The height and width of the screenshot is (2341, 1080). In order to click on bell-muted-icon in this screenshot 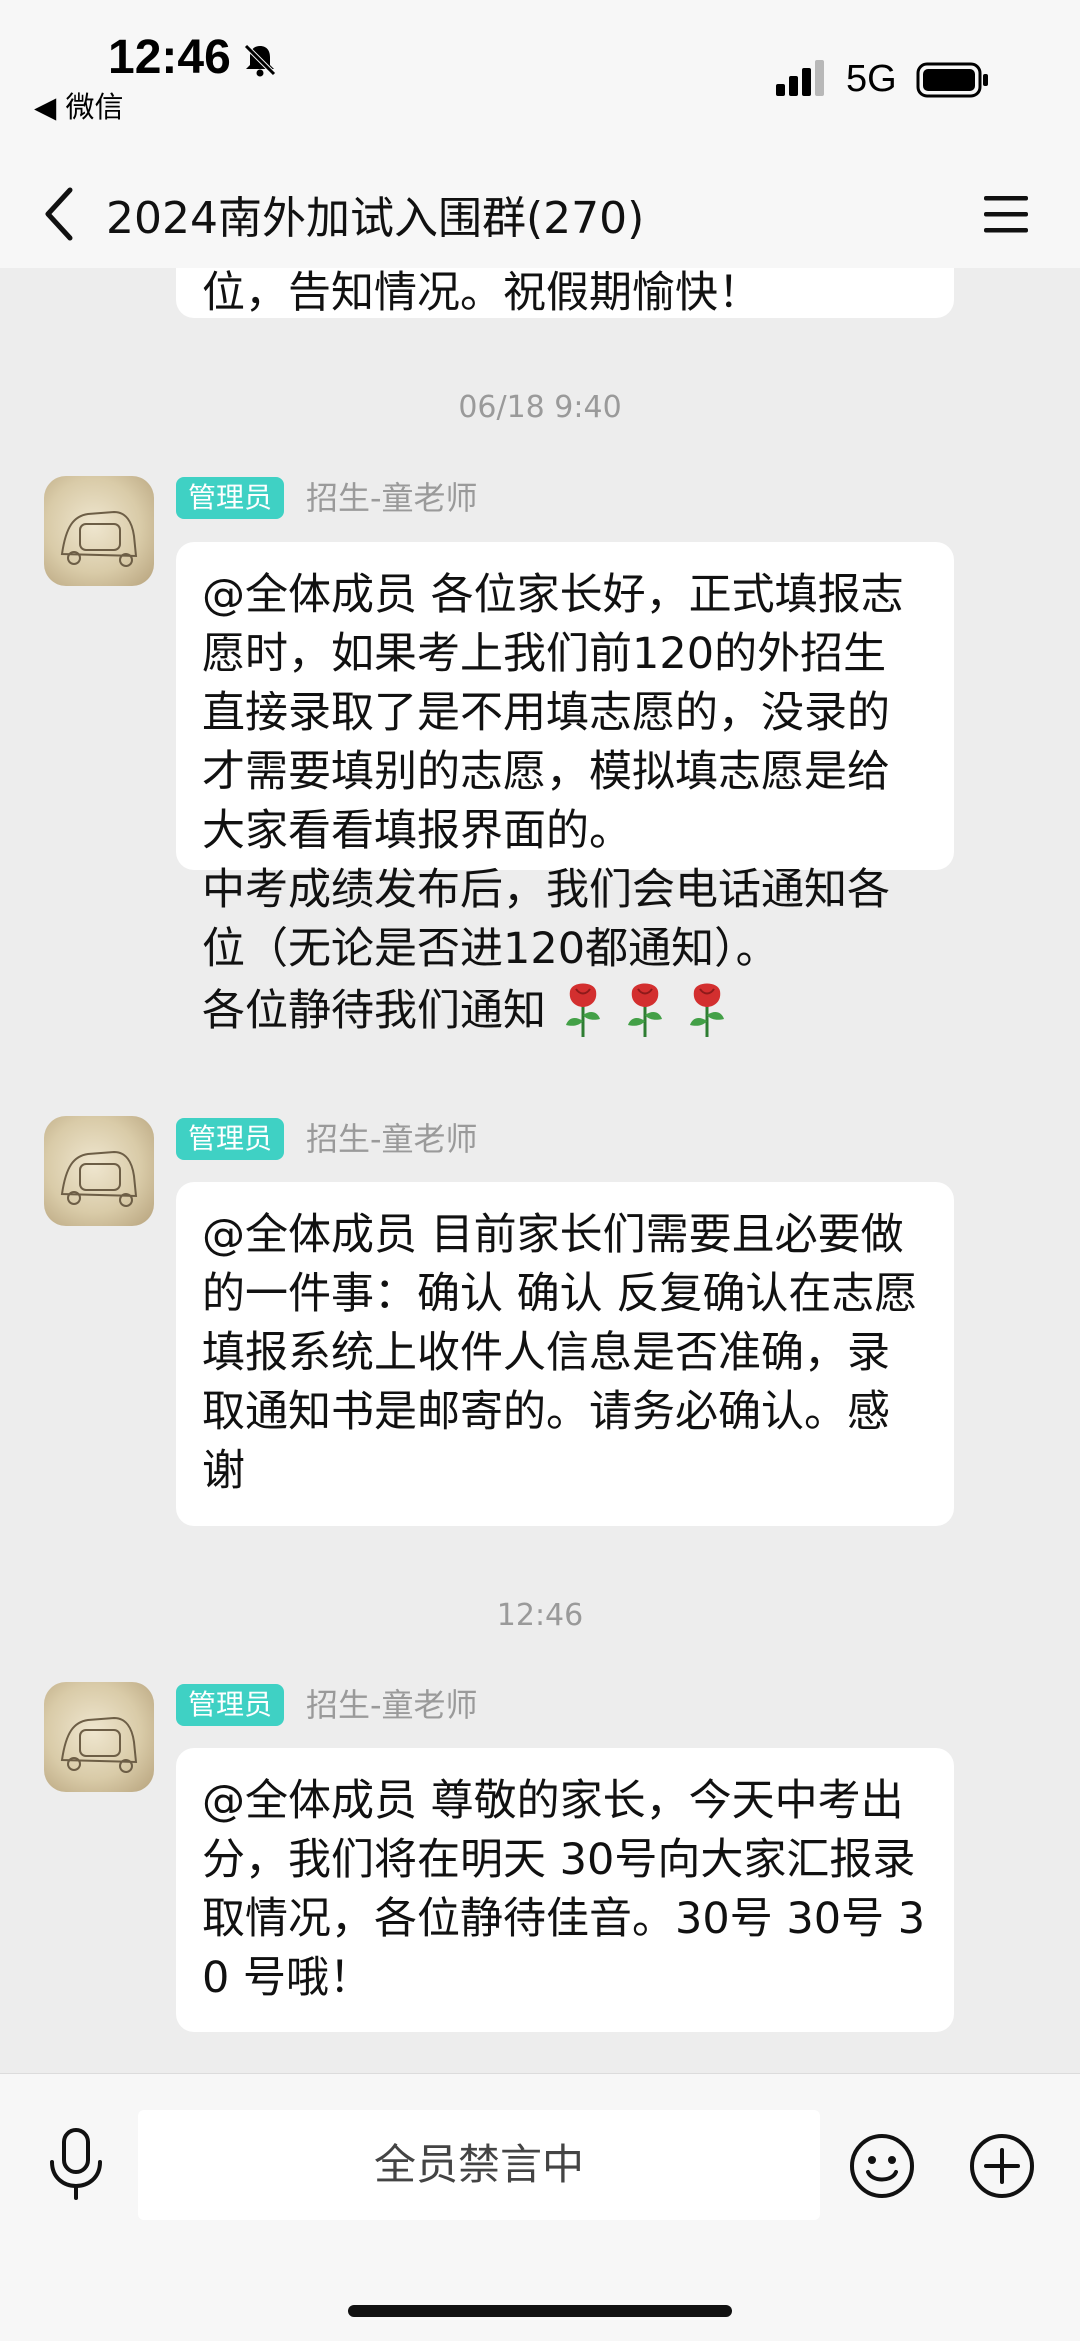, I will do `click(260, 60)`.